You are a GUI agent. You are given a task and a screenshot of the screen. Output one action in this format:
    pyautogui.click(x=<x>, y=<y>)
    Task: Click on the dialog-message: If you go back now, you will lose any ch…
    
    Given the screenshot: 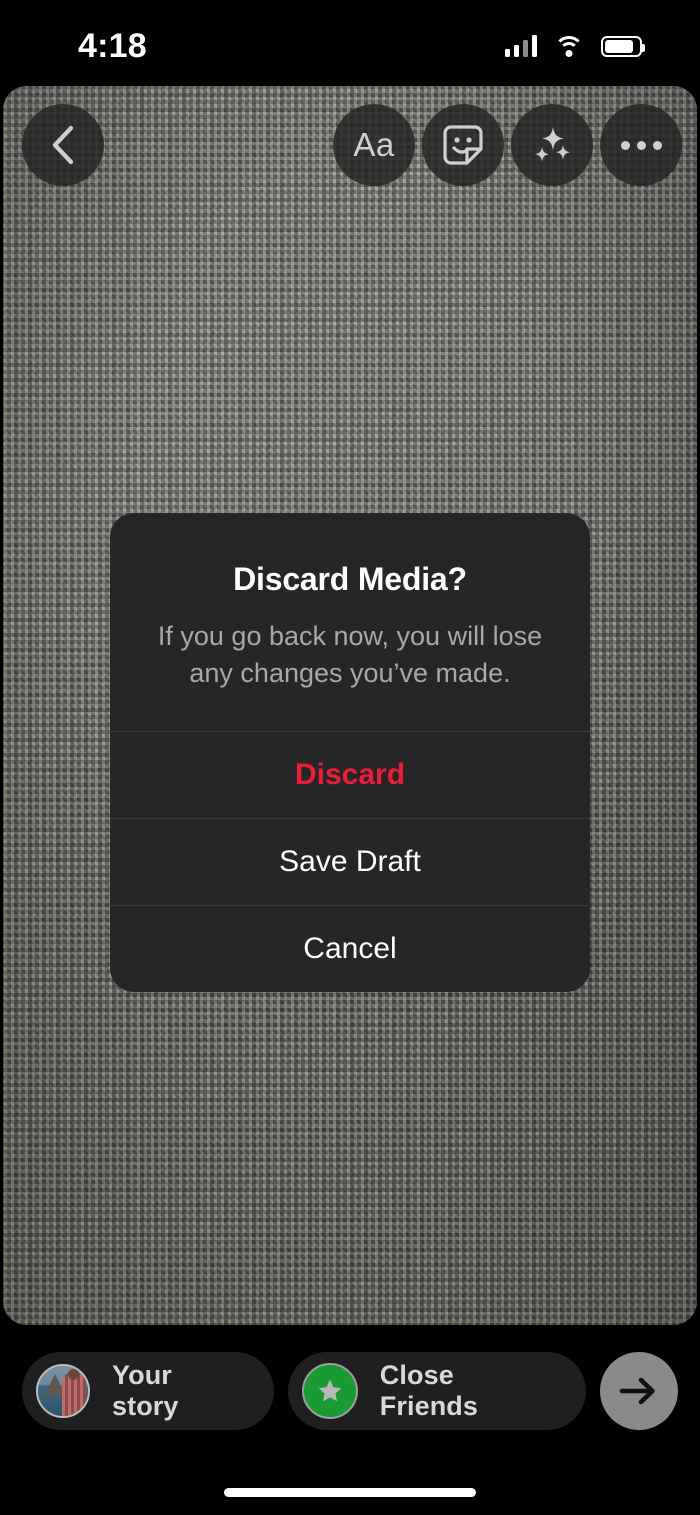 What is the action you would take?
    pyautogui.click(x=350, y=654)
    